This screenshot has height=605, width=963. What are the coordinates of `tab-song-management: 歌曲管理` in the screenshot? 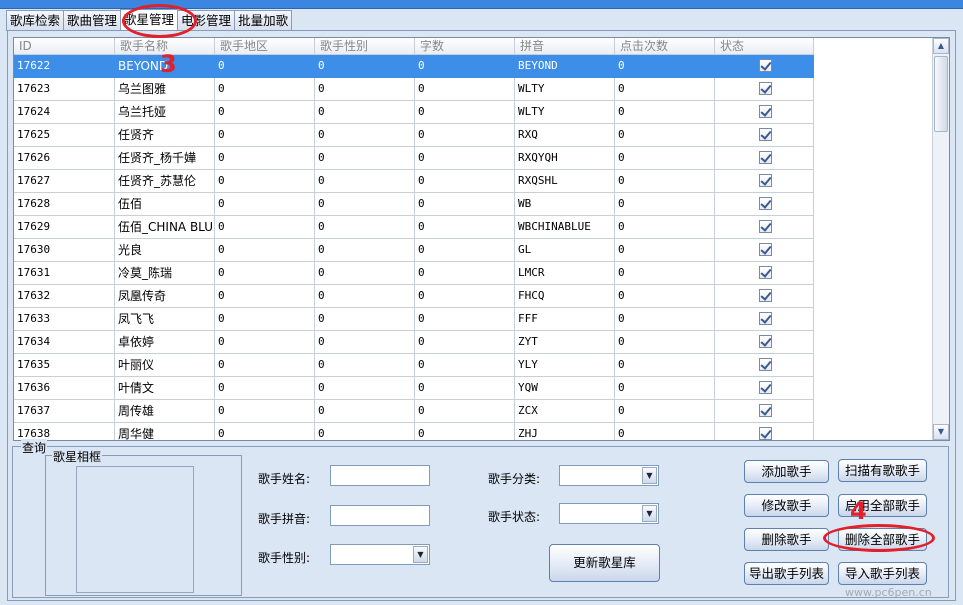 It's located at (92, 20).